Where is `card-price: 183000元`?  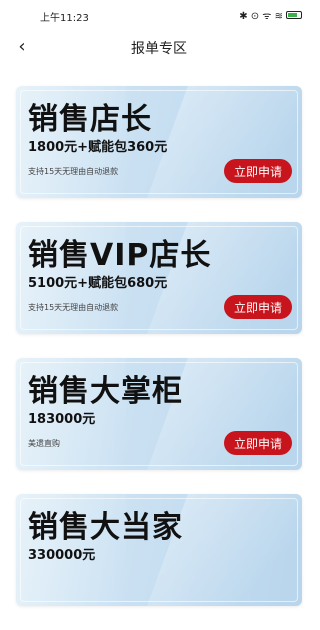
card-price: 183000元 is located at coordinates (62, 419).